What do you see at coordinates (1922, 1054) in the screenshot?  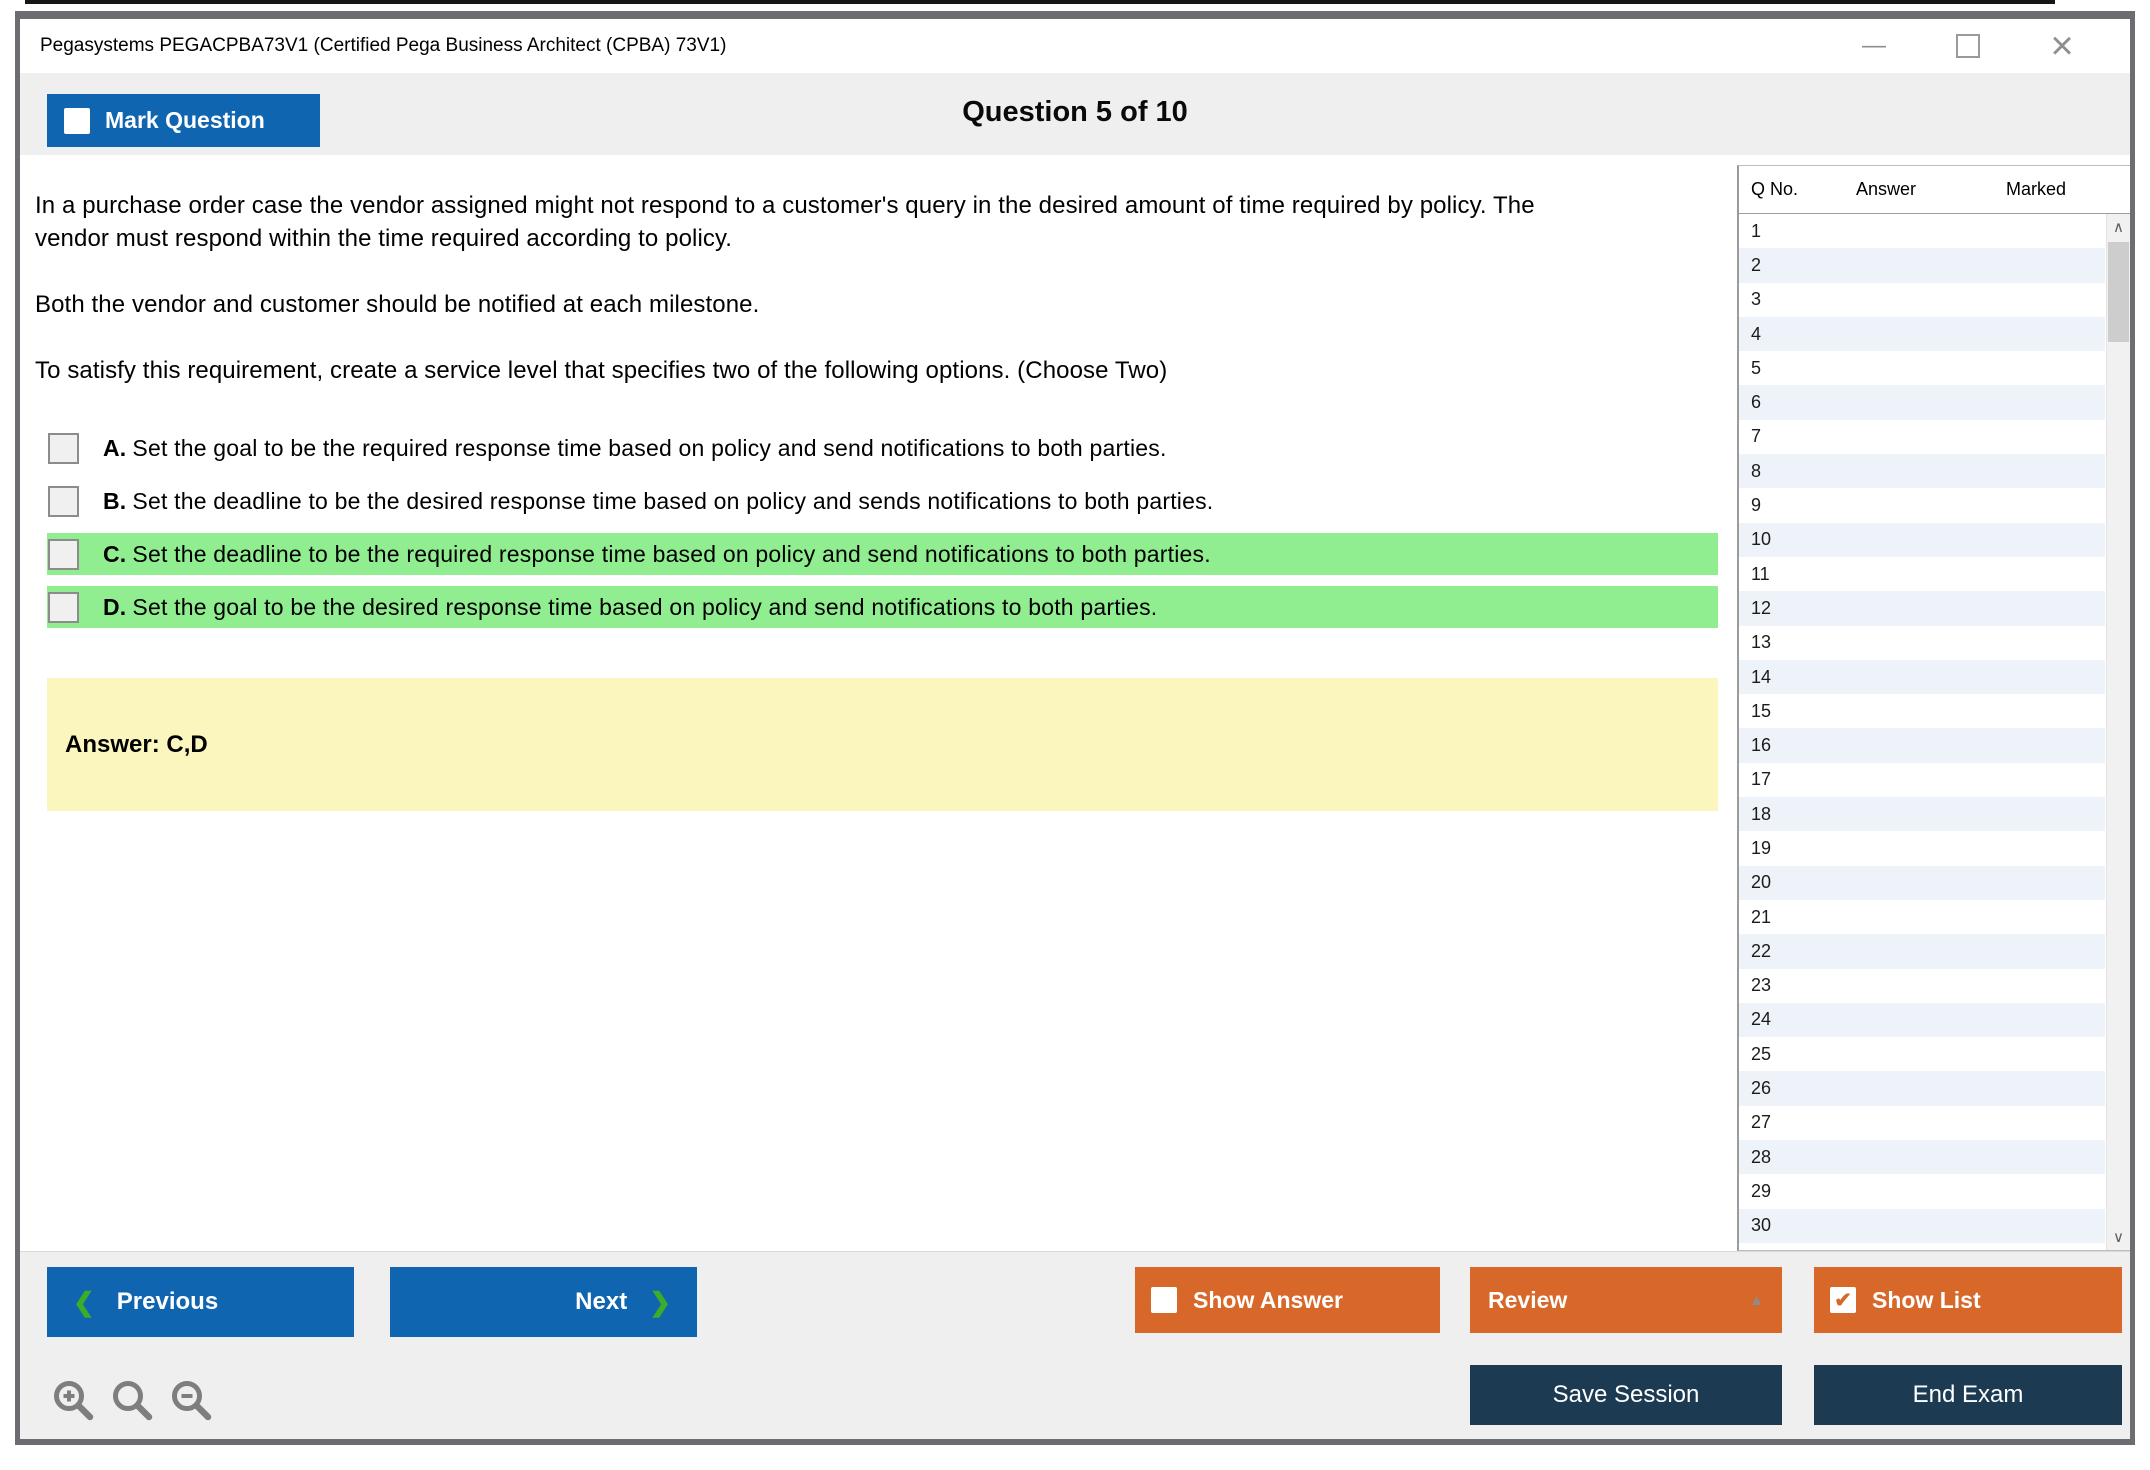 I see `question-list-row: 25` at bounding box center [1922, 1054].